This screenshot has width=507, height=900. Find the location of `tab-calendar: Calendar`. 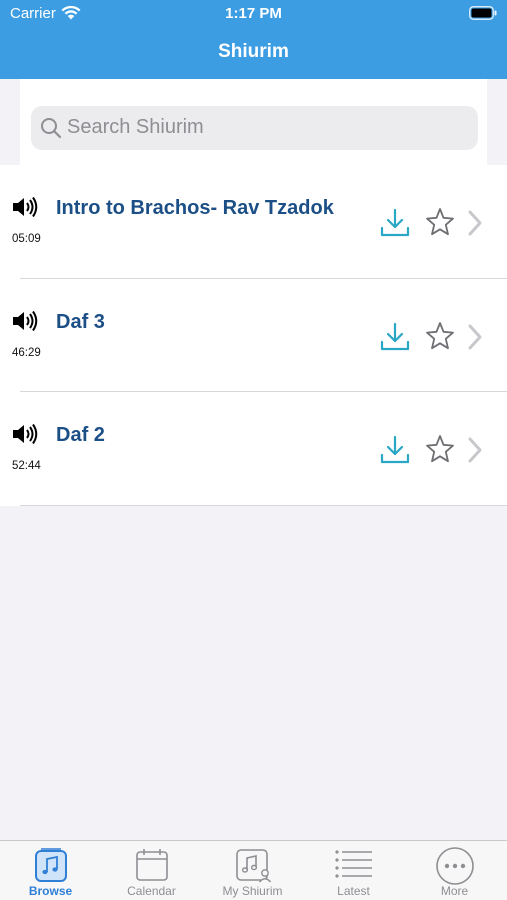

tab-calendar: Calendar is located at coordinates (151, 870).